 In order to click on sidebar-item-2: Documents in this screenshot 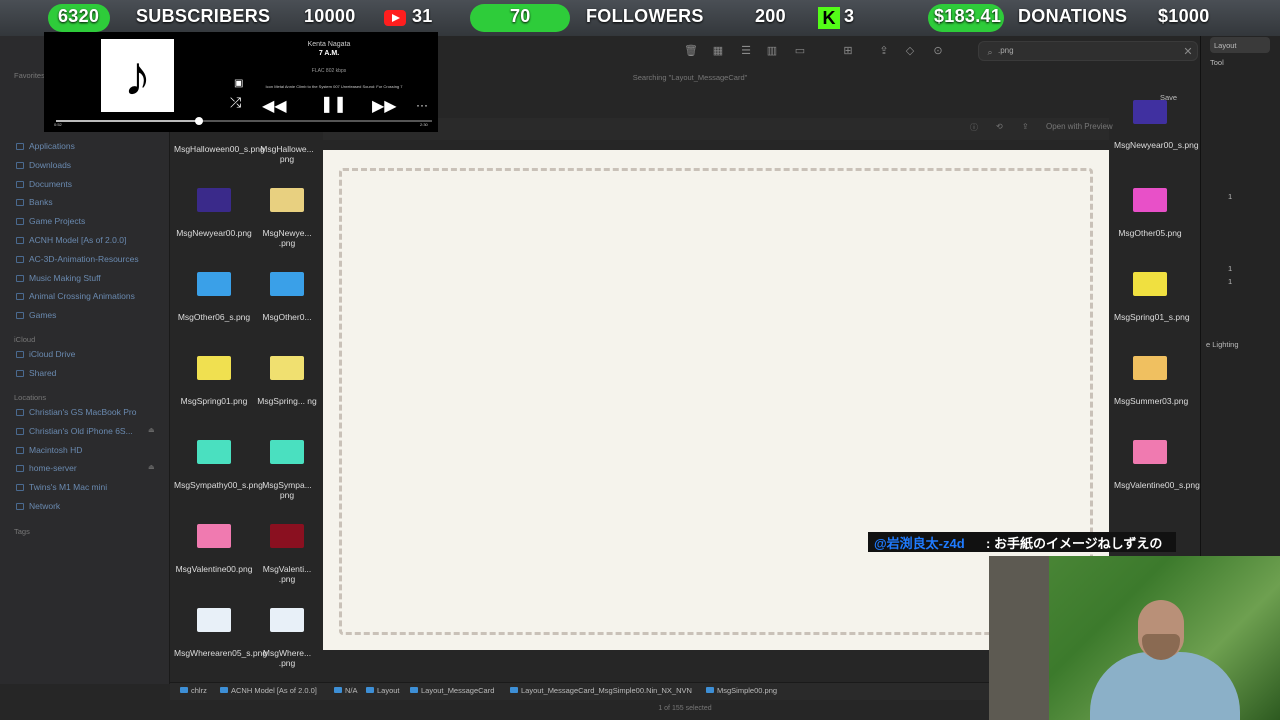, I will do `click(44, 184)`.